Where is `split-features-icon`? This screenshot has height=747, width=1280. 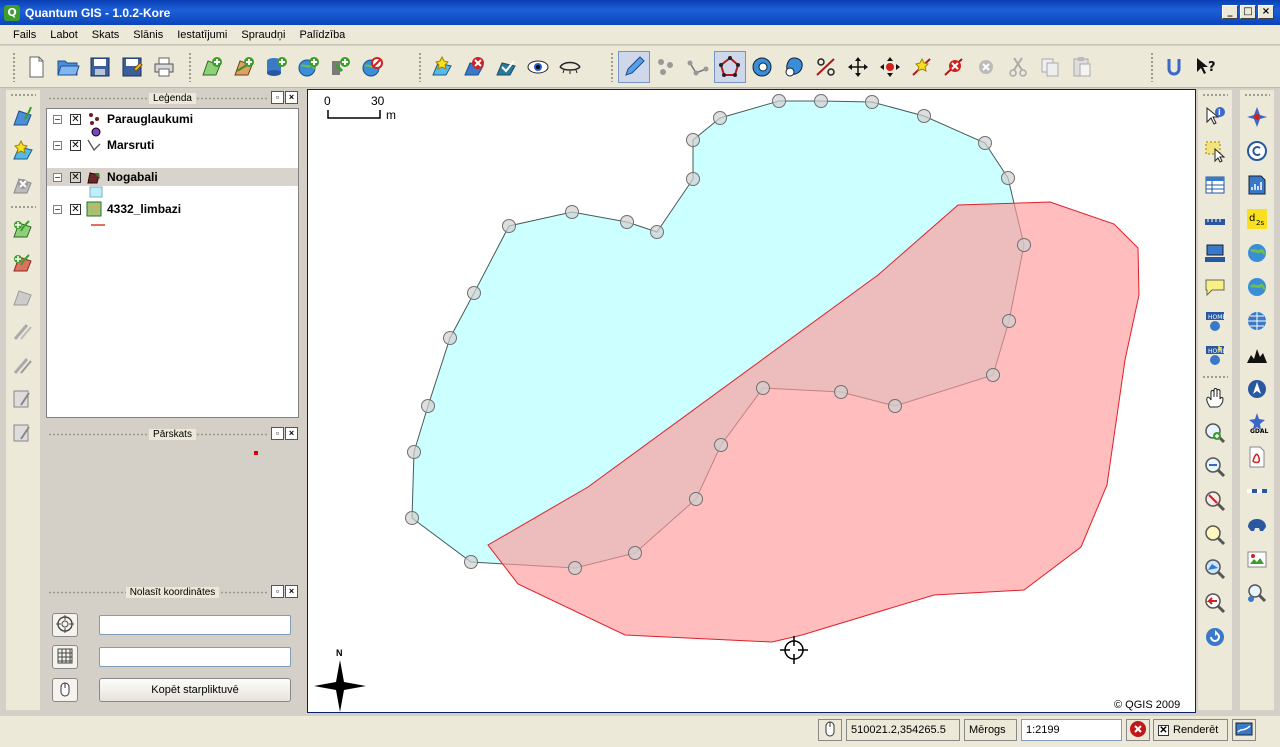 split-features-icon is located at coordinates (826, 67).